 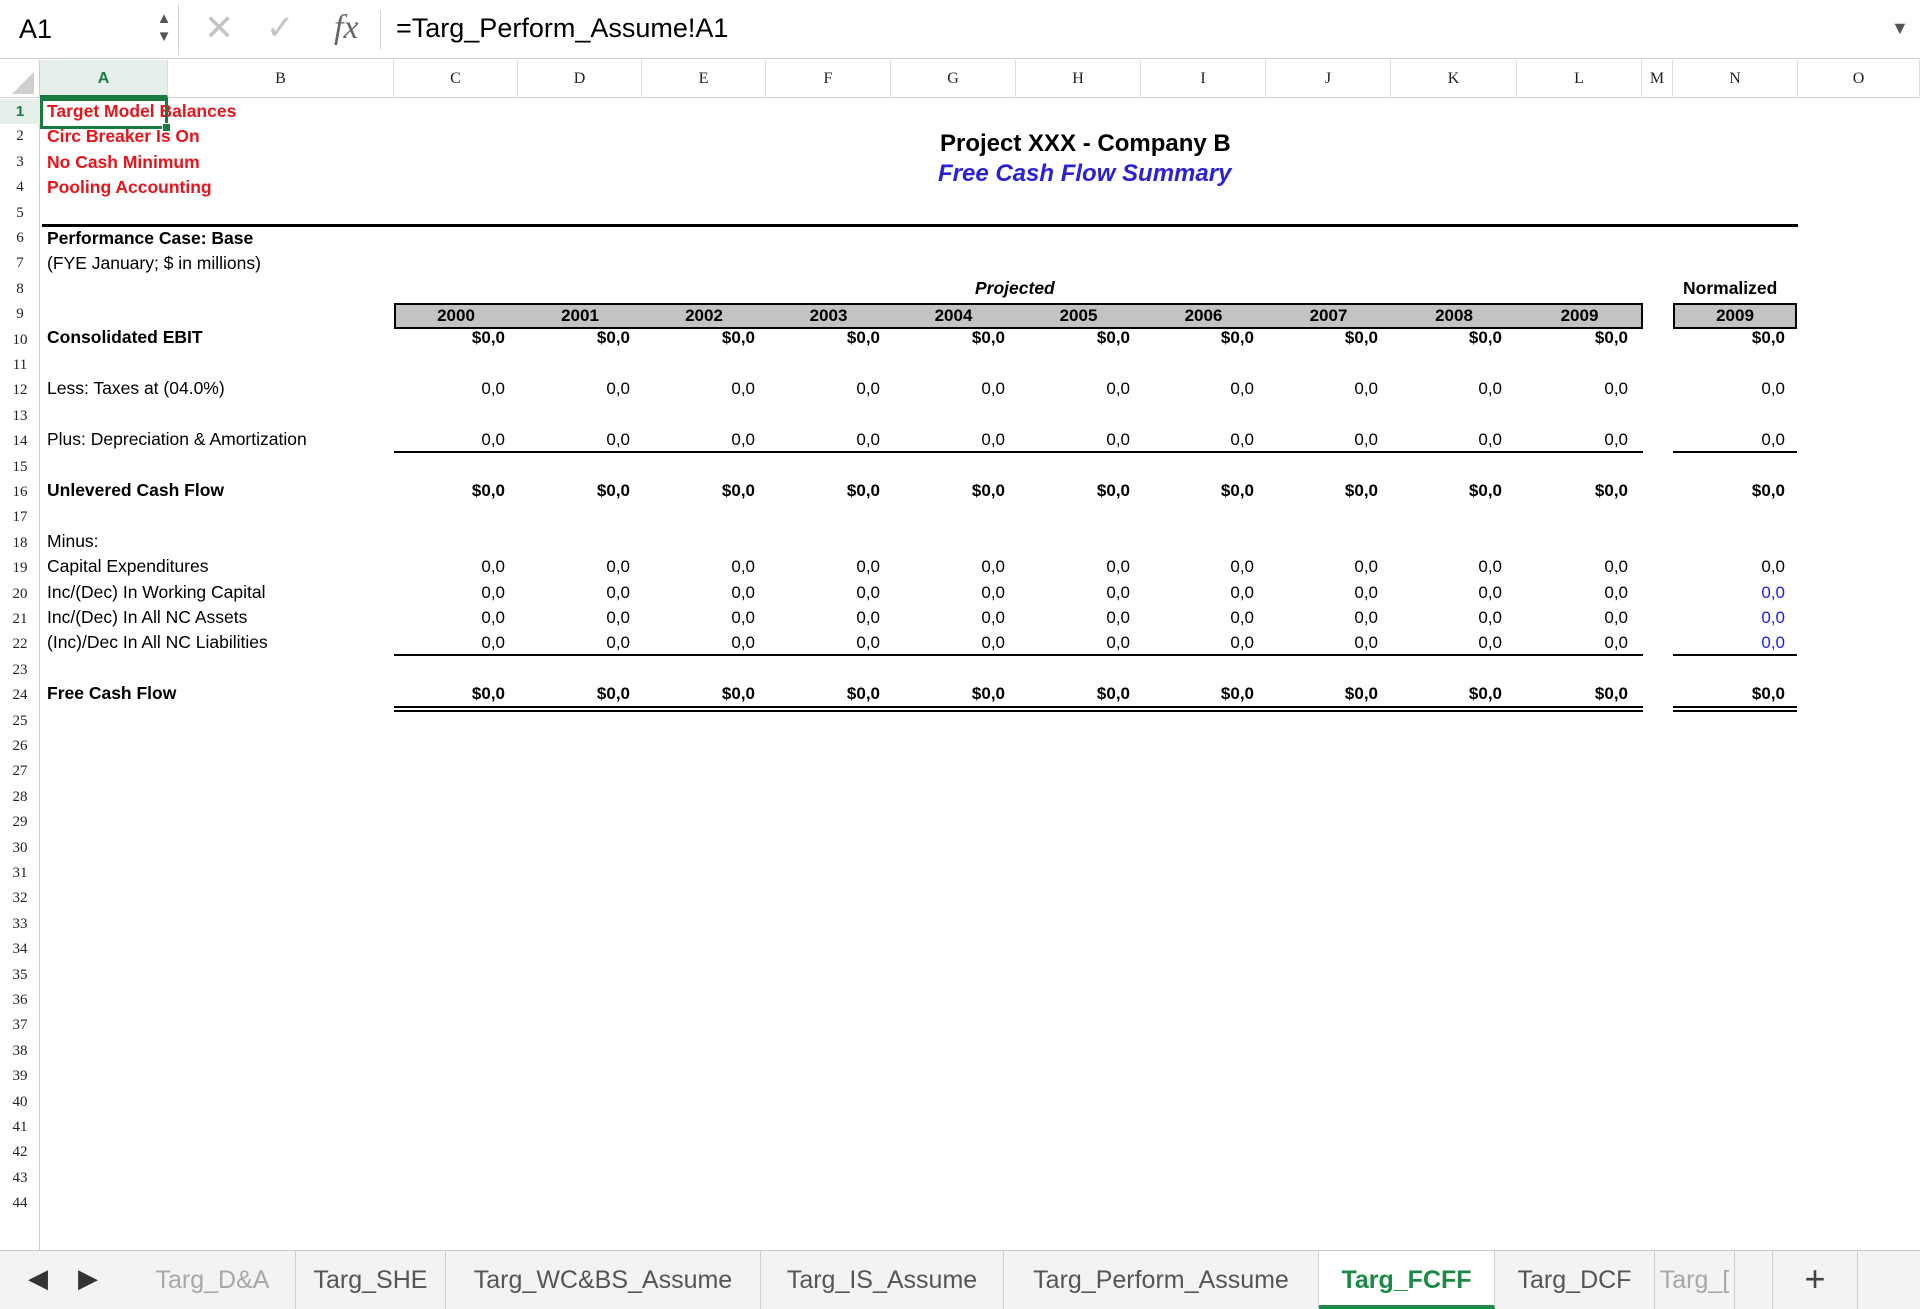 What do you see at coordinates (1735, 79) in the screenshot?
I see `column-header-n: N` at bounding box center [1735, 79].